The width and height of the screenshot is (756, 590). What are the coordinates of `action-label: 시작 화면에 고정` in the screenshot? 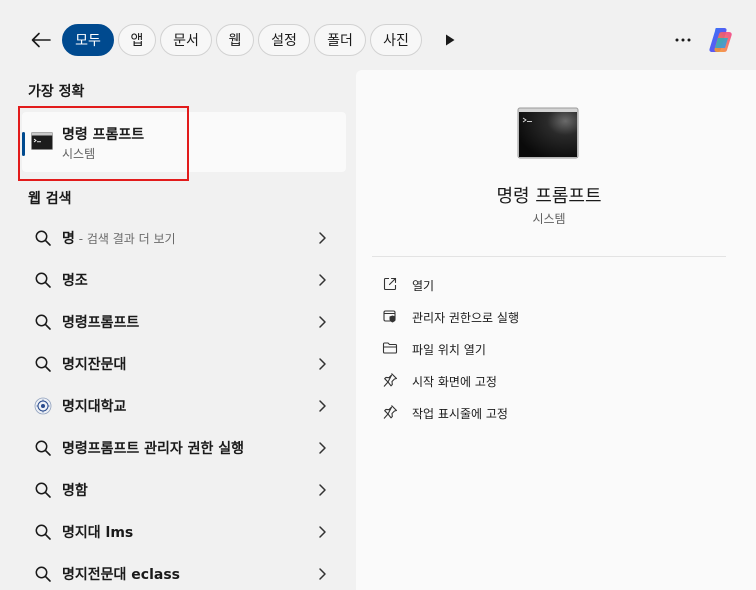 It's located at (454, 382).